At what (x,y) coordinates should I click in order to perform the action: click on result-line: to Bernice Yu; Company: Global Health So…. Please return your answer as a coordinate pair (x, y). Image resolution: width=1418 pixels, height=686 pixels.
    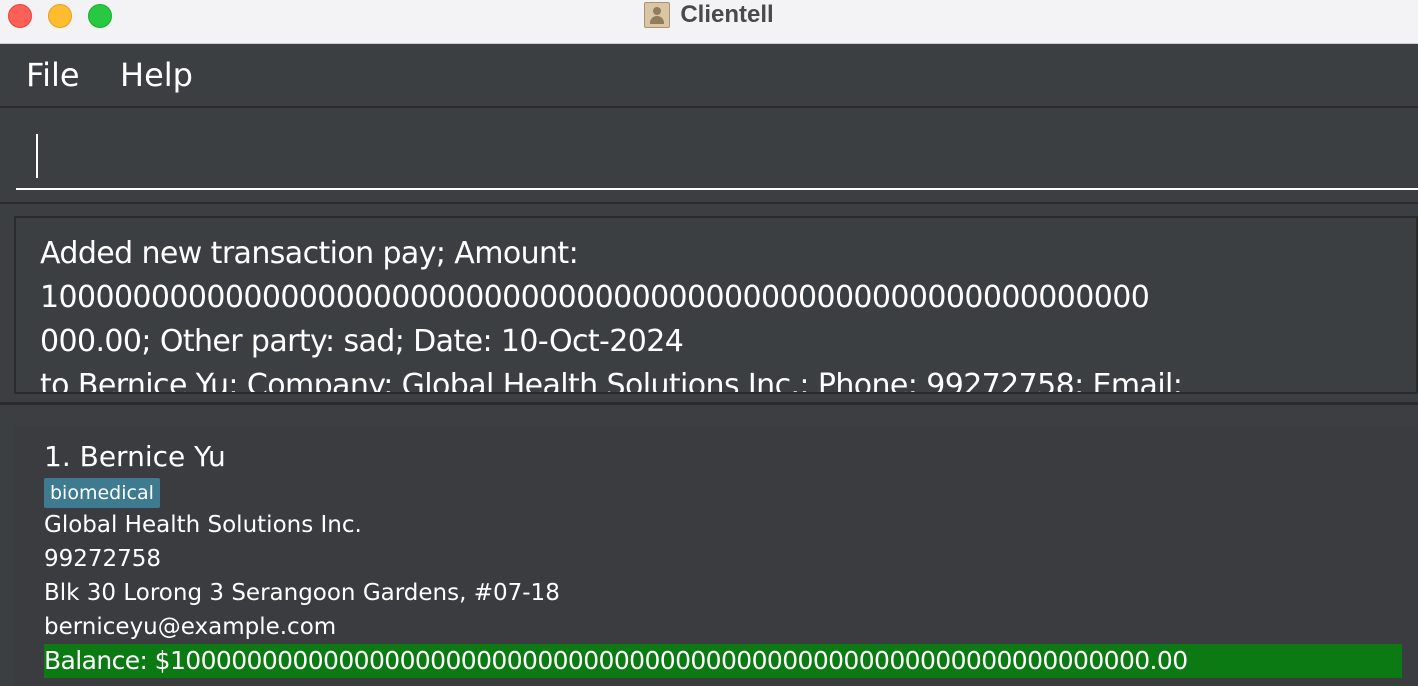
    Looking at the image, I should click on (611, 381).